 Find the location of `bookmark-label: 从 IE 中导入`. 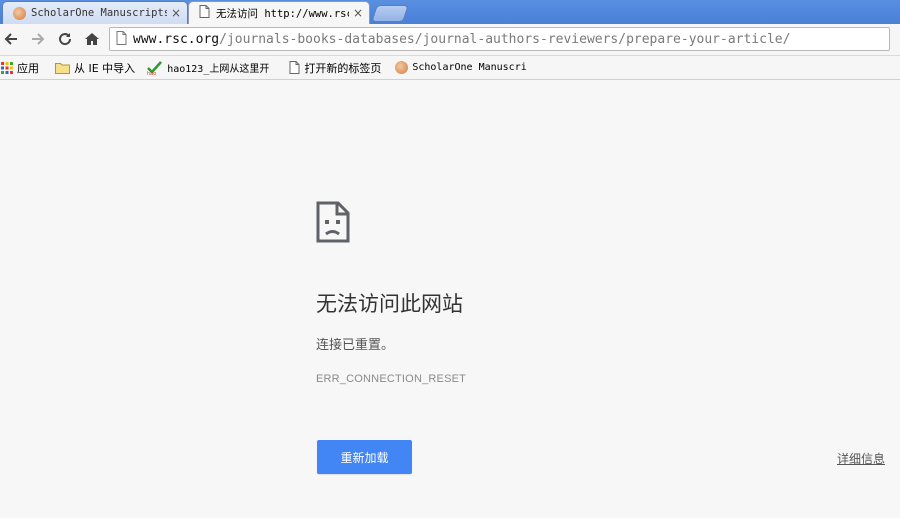

bookmark-label: 从 IE 中导入 is located at coordinates (105, 68).